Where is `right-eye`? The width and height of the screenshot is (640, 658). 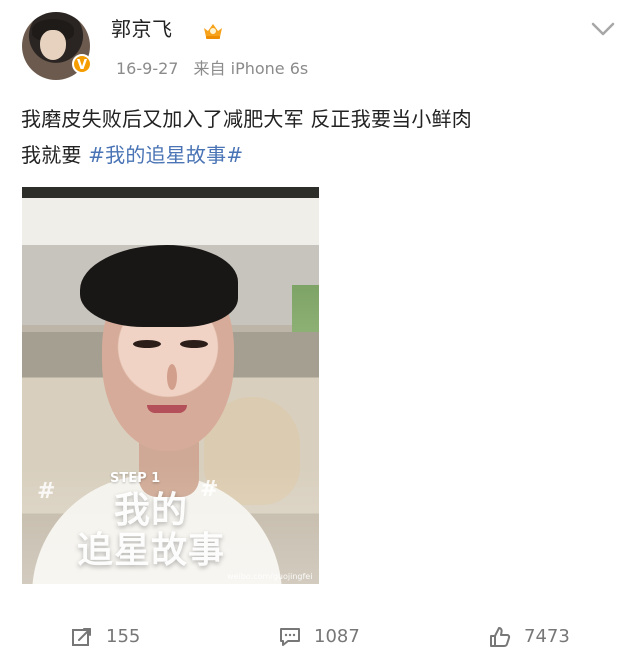 right-eye is located at coordinates (194, 344).